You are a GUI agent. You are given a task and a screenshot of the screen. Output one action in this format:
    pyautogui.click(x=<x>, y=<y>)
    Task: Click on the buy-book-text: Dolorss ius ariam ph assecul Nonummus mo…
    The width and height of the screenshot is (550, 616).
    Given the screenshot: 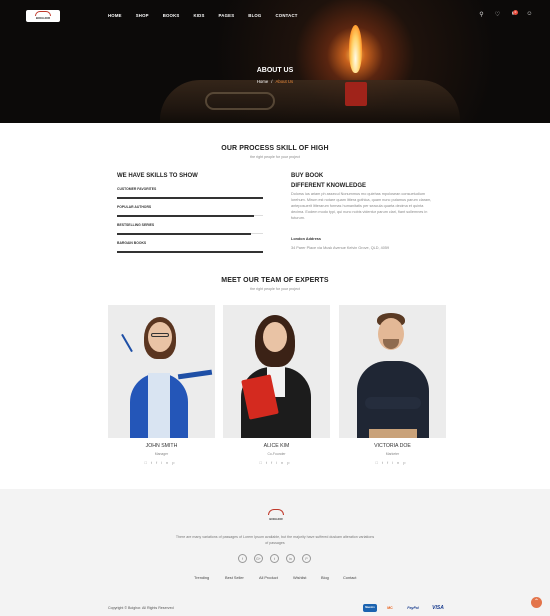 What is the action you would take?
    pyautogui.click(x=361, y=206)
    